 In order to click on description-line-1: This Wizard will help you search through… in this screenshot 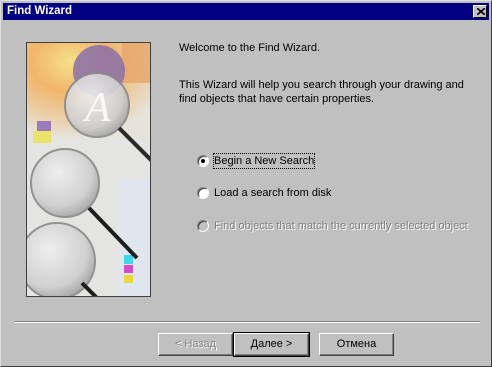, I will do `click(321, 85)`.